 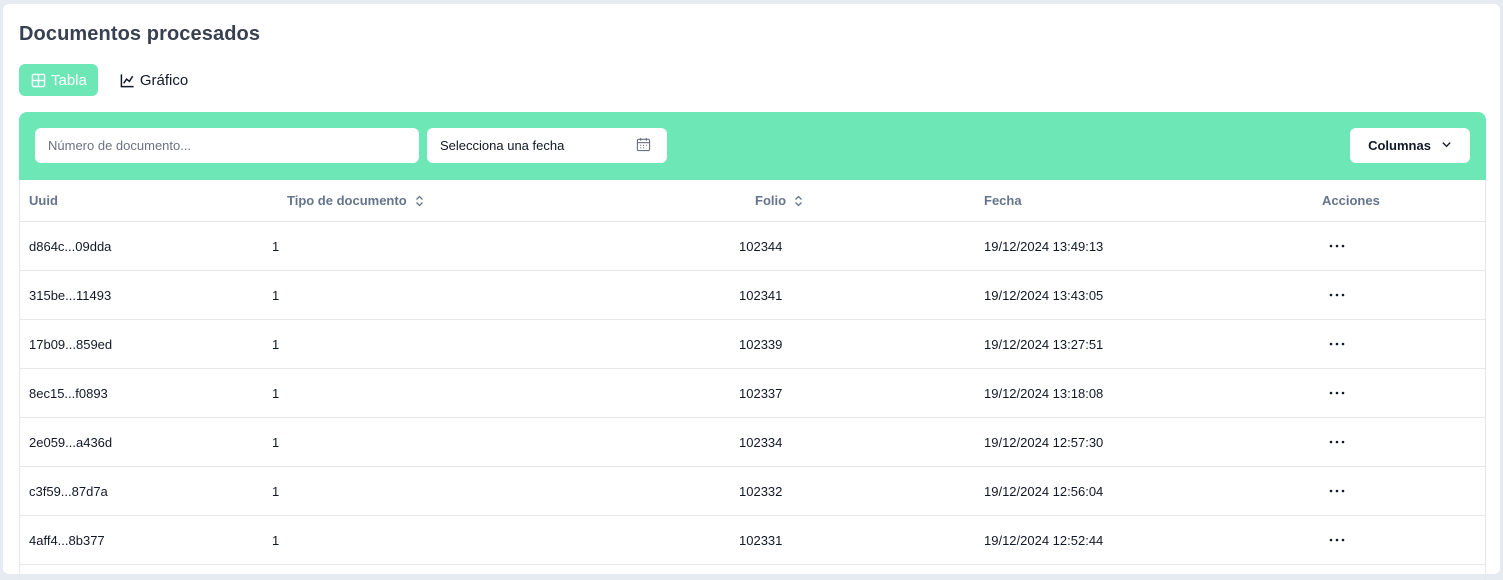 I want to click on cell-fecha: 19/12/2024 13:43:05, so click(x=1044, y=295).